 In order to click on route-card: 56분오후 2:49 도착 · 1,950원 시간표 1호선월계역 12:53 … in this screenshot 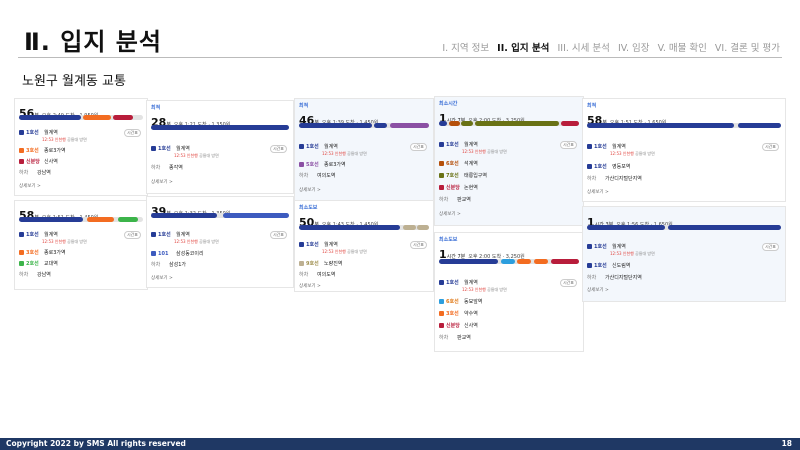, I will do `click(81, 147)`.